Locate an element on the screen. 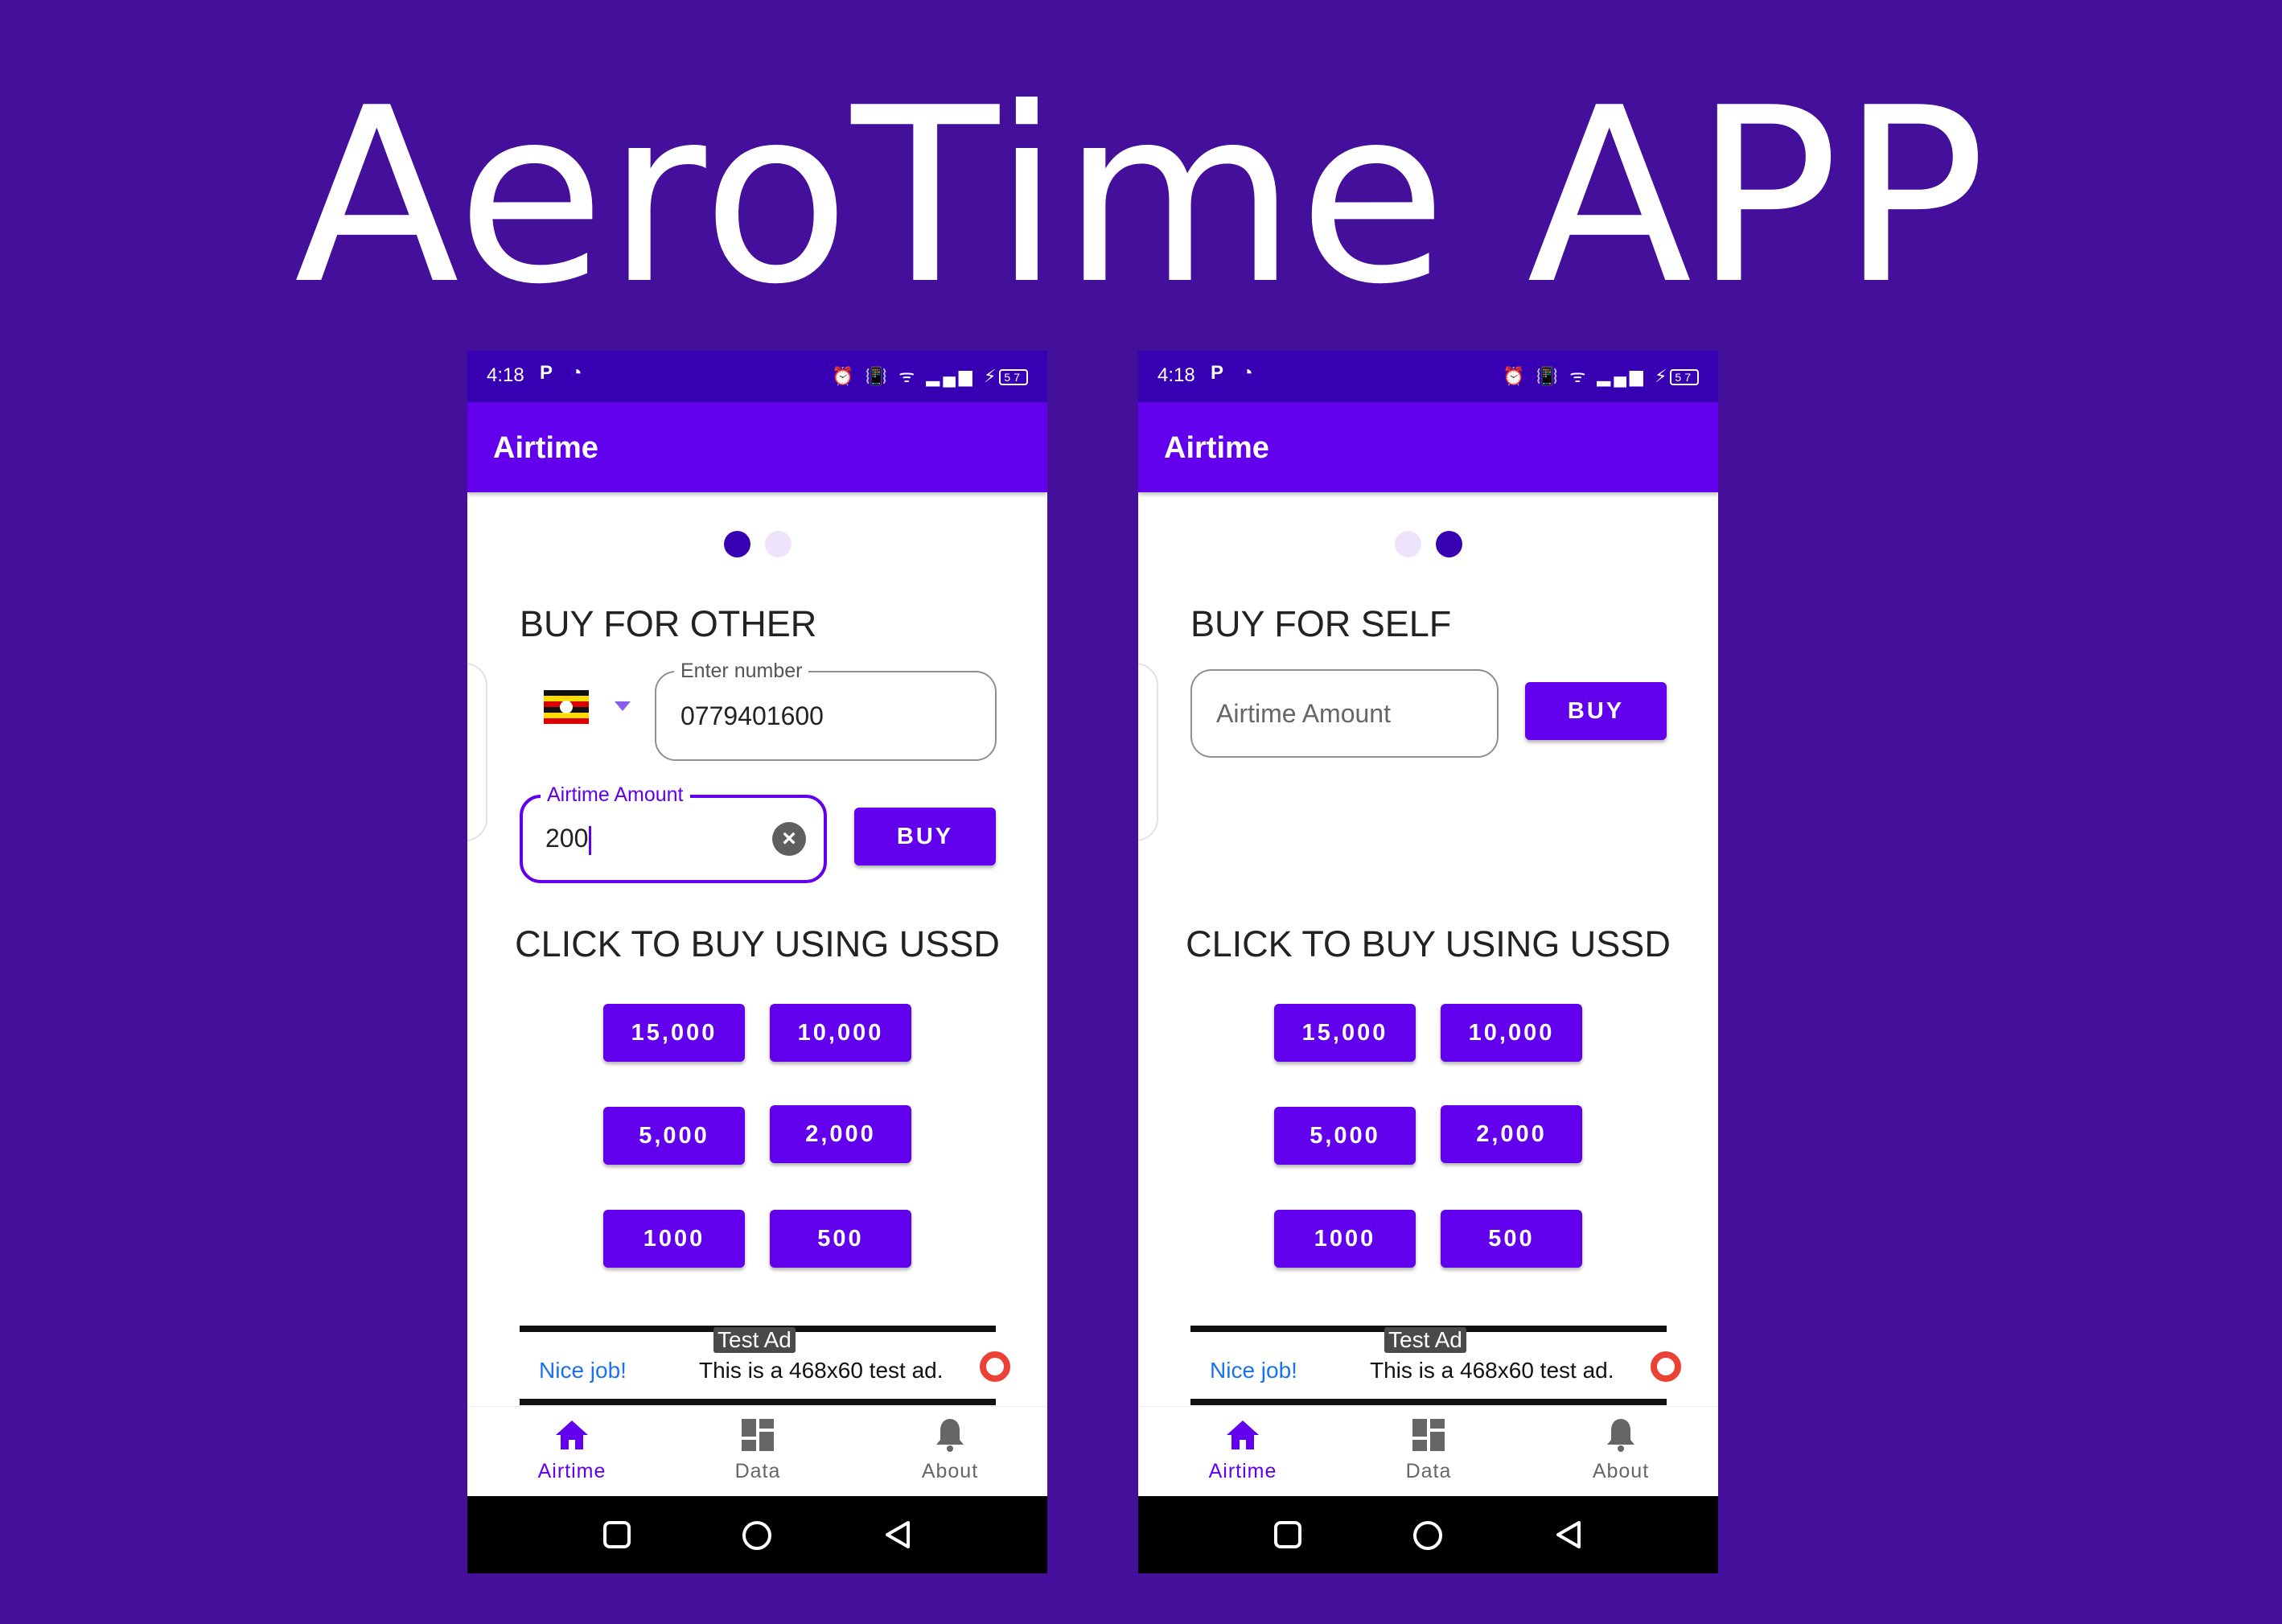 This screenshot has height=1624, width=2282. airtime-amount-input: Airtime Amount is located at coordinates (1344, 714).